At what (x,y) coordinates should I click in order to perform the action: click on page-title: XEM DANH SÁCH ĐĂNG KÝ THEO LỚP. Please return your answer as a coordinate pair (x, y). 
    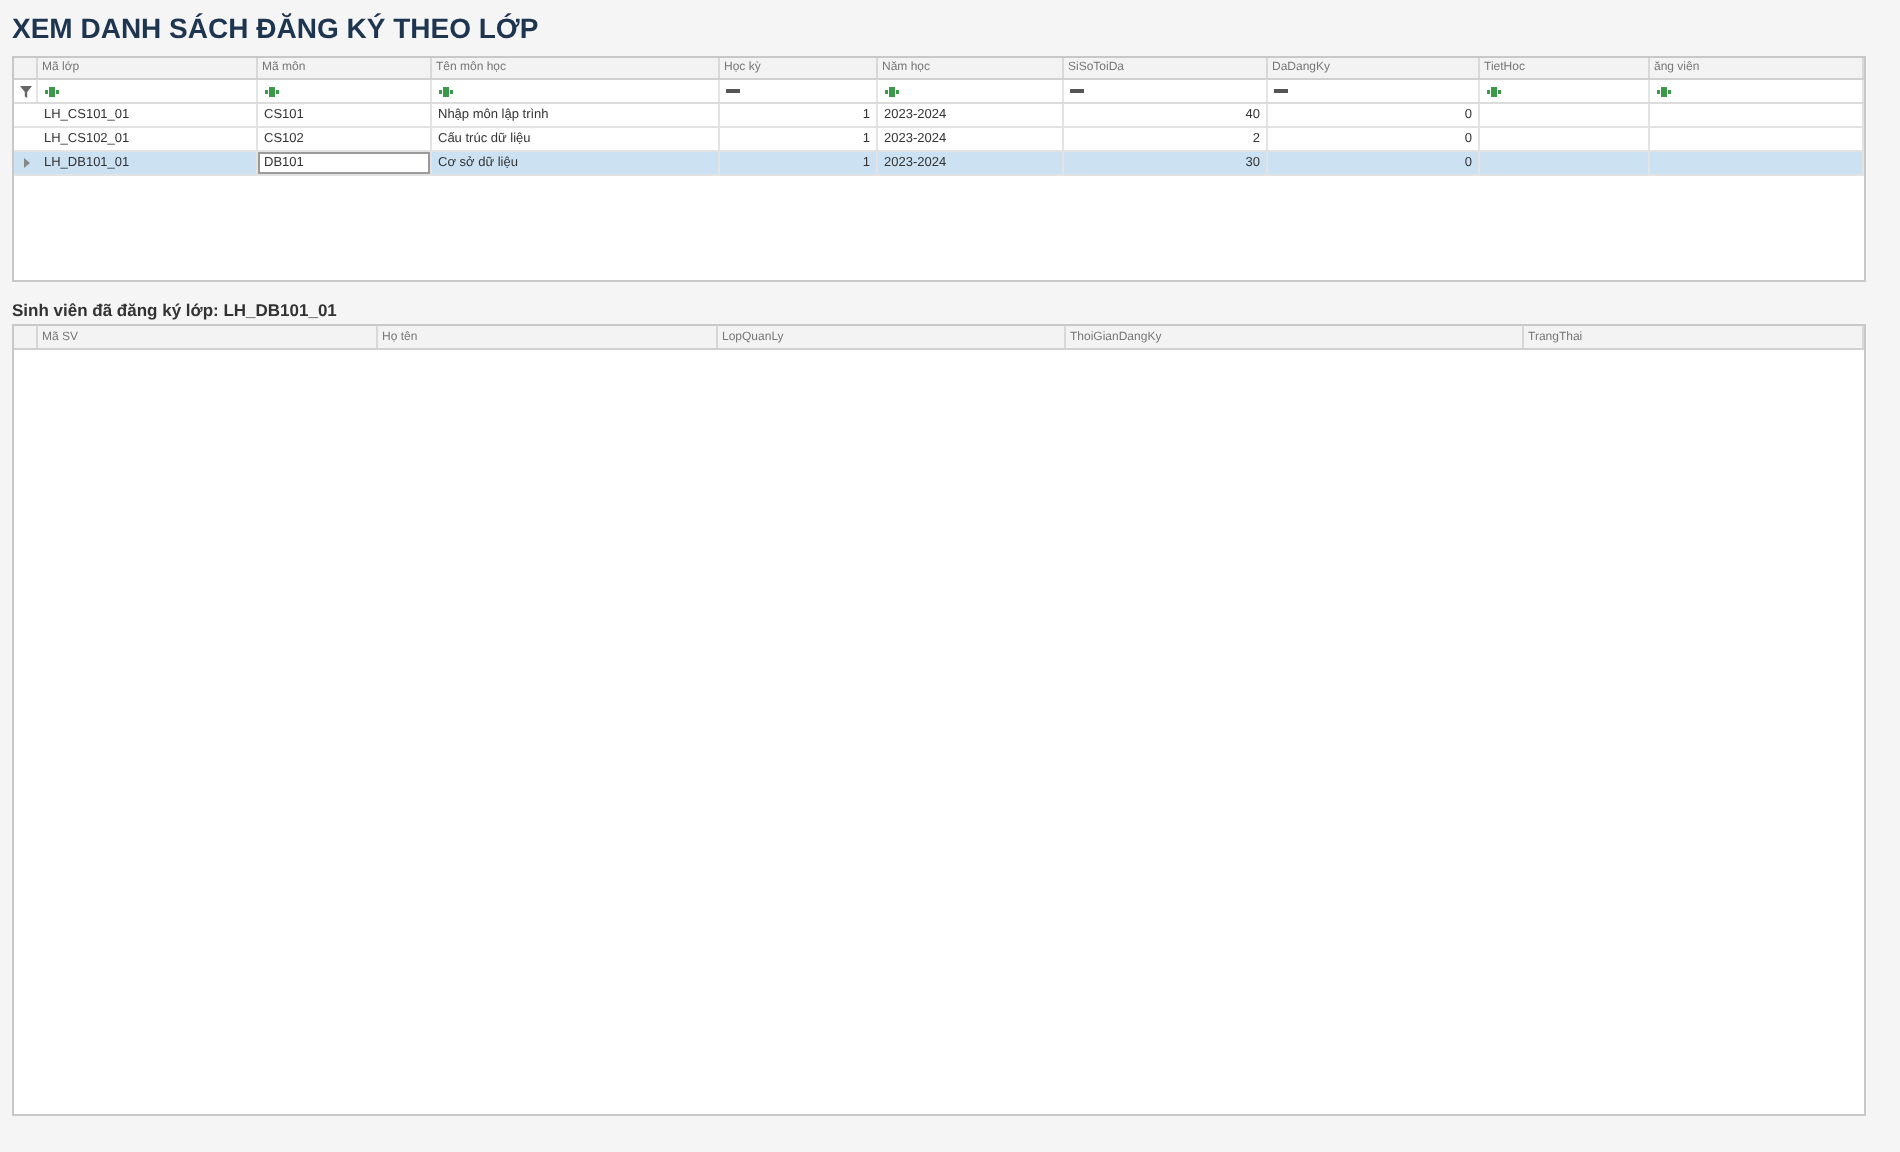
    Looking at the image, I should click on (276, 29).